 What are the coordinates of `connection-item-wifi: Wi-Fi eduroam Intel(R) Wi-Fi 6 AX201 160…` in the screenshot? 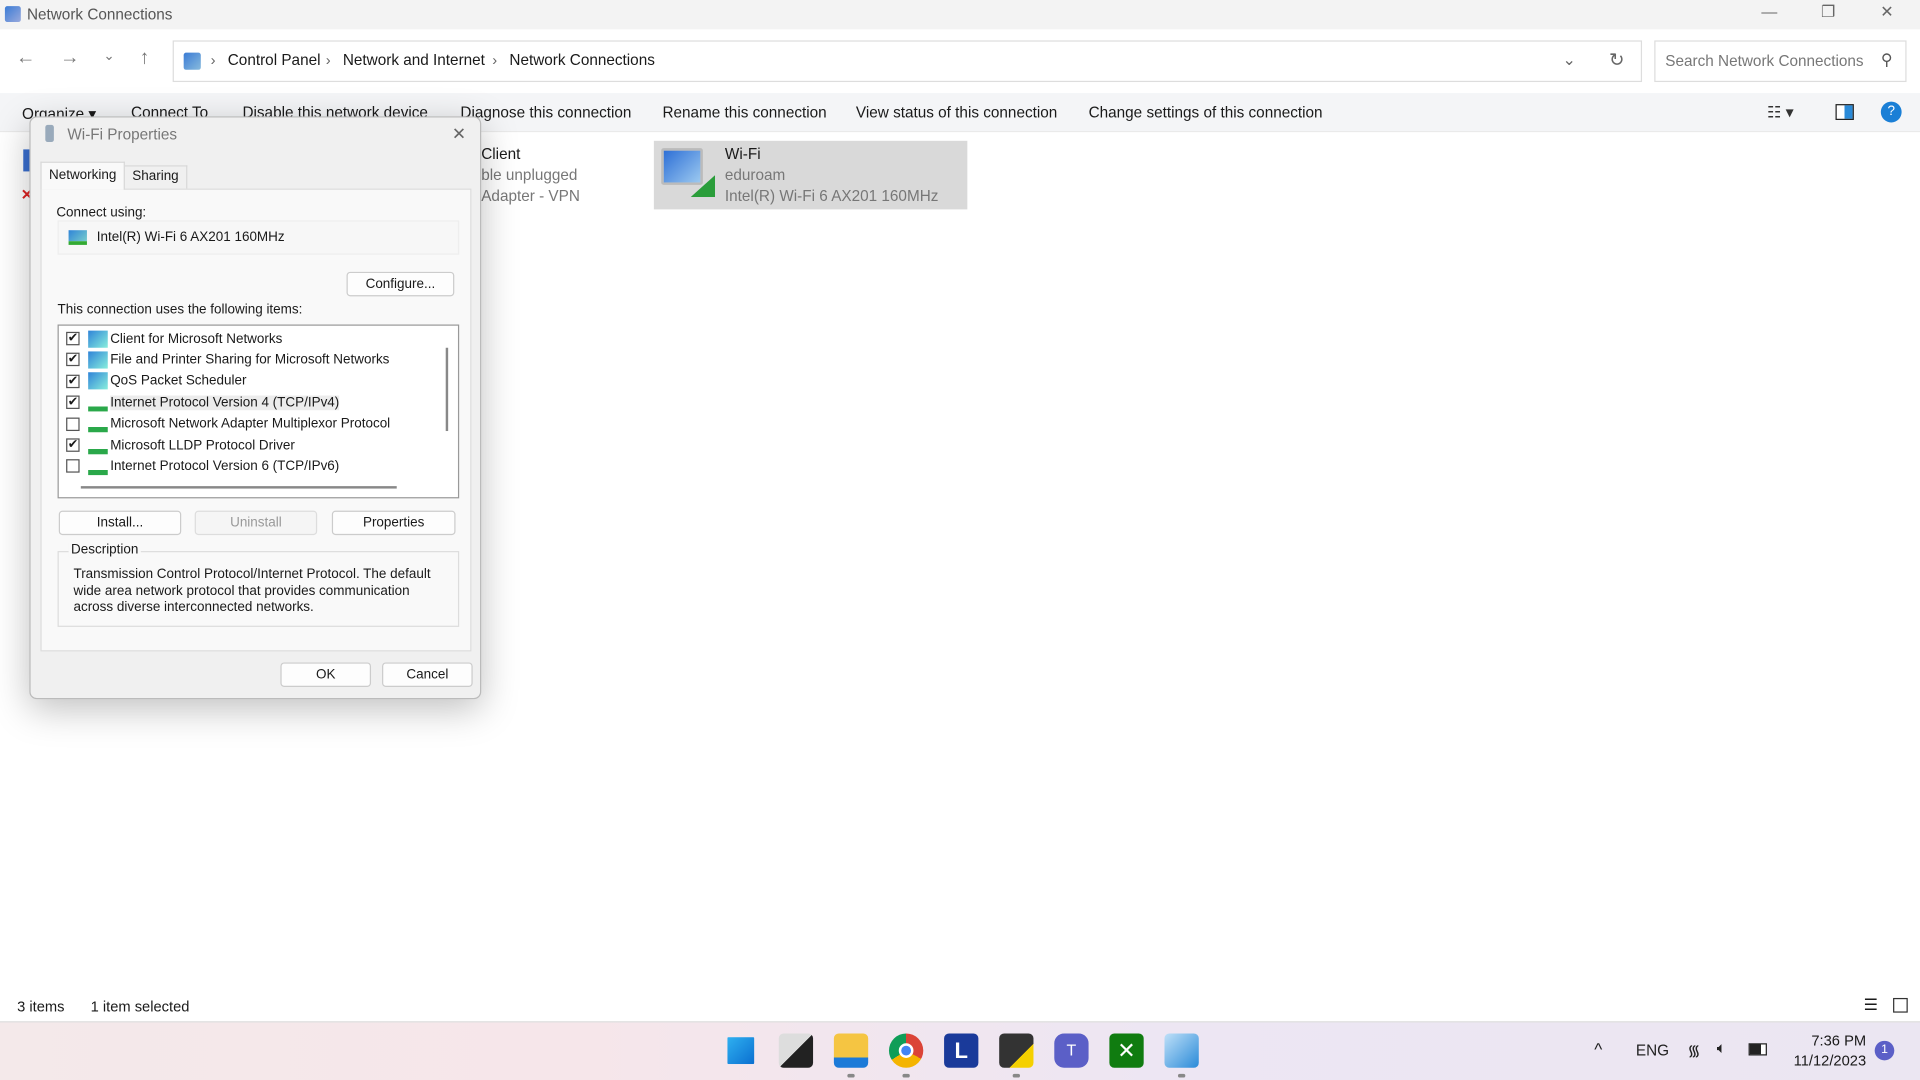 It's located at (810, 175).